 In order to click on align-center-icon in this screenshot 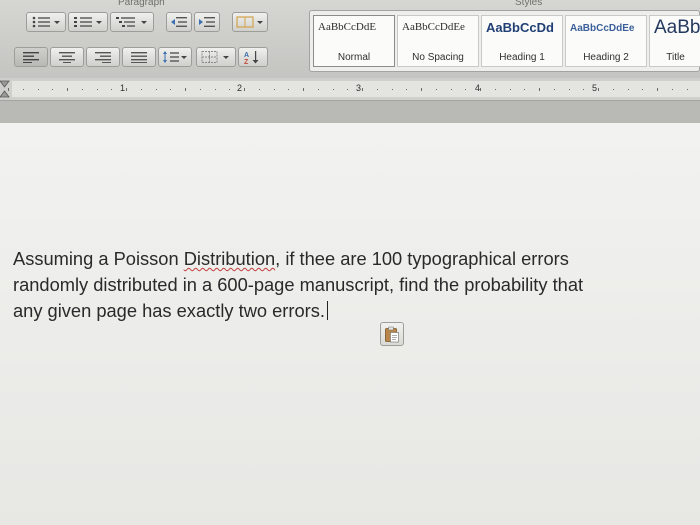, I will do `click(67, 57)`.